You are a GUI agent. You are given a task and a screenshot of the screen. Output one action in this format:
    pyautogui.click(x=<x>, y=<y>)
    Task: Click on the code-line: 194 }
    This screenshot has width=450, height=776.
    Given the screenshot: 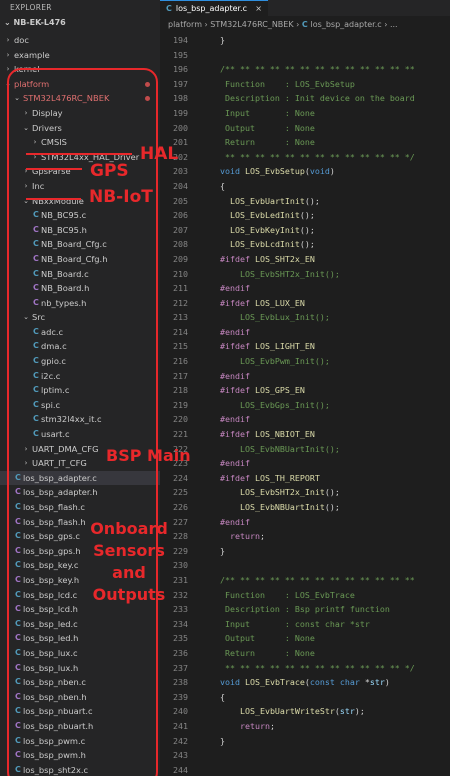 What is the action you would take?
    pyautogui.click(x=305, y=40)
    